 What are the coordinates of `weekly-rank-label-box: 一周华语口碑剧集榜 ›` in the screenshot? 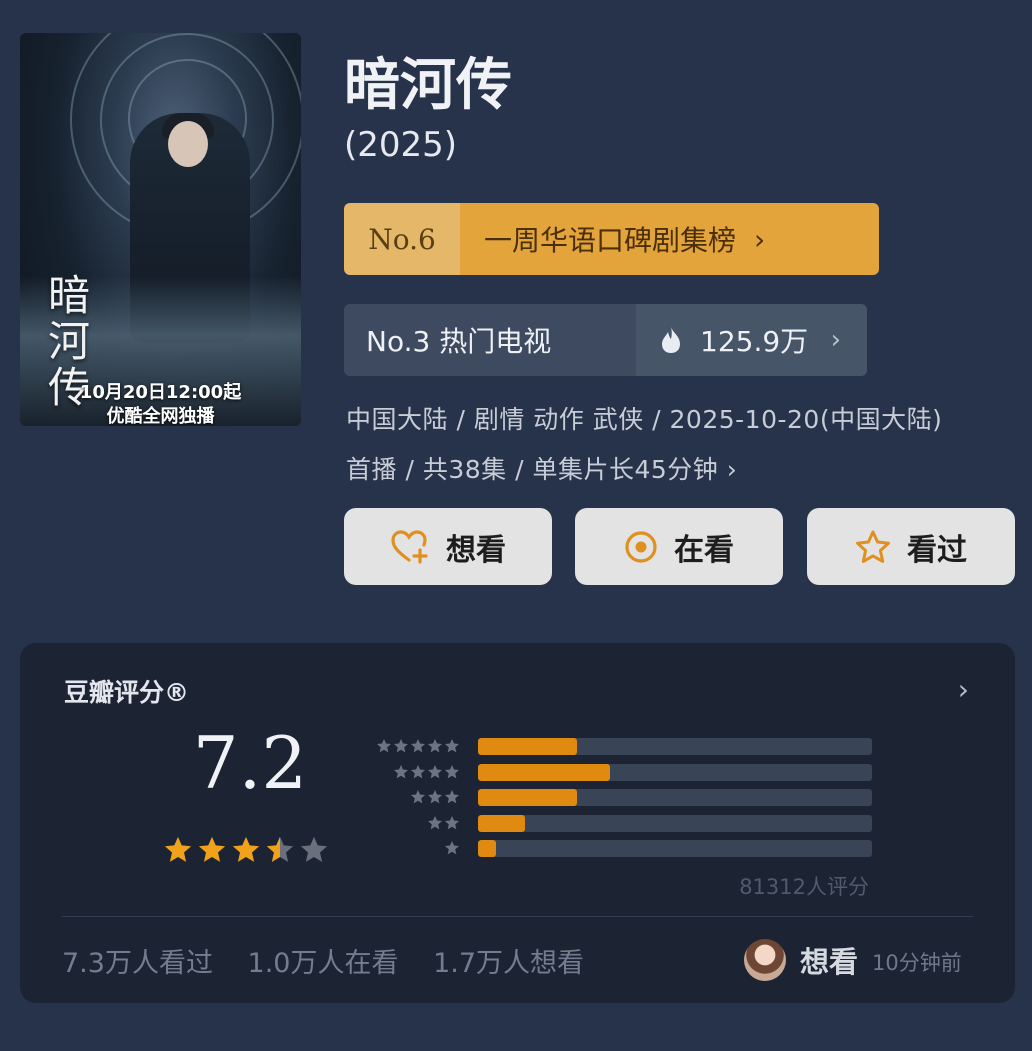 It's located at (669, 239).